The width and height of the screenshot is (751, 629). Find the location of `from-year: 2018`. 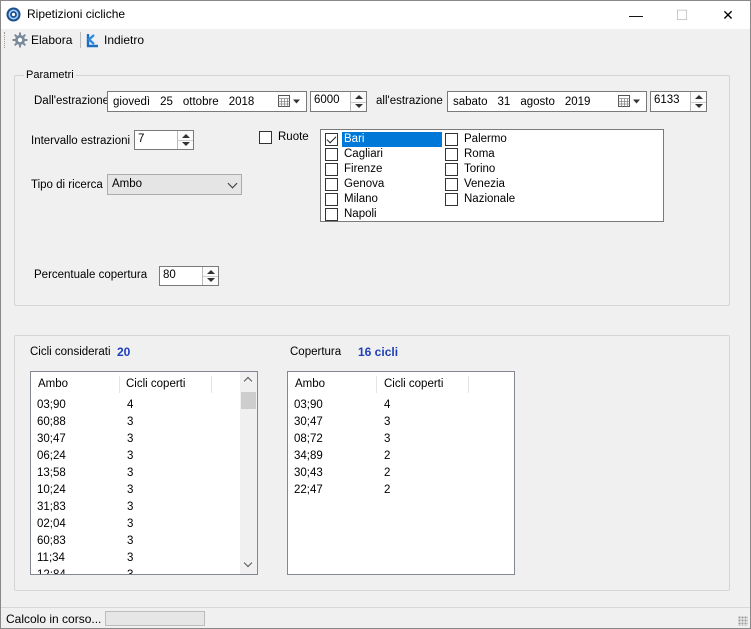

from-year: 2018 is located at coordinates (241, 101).